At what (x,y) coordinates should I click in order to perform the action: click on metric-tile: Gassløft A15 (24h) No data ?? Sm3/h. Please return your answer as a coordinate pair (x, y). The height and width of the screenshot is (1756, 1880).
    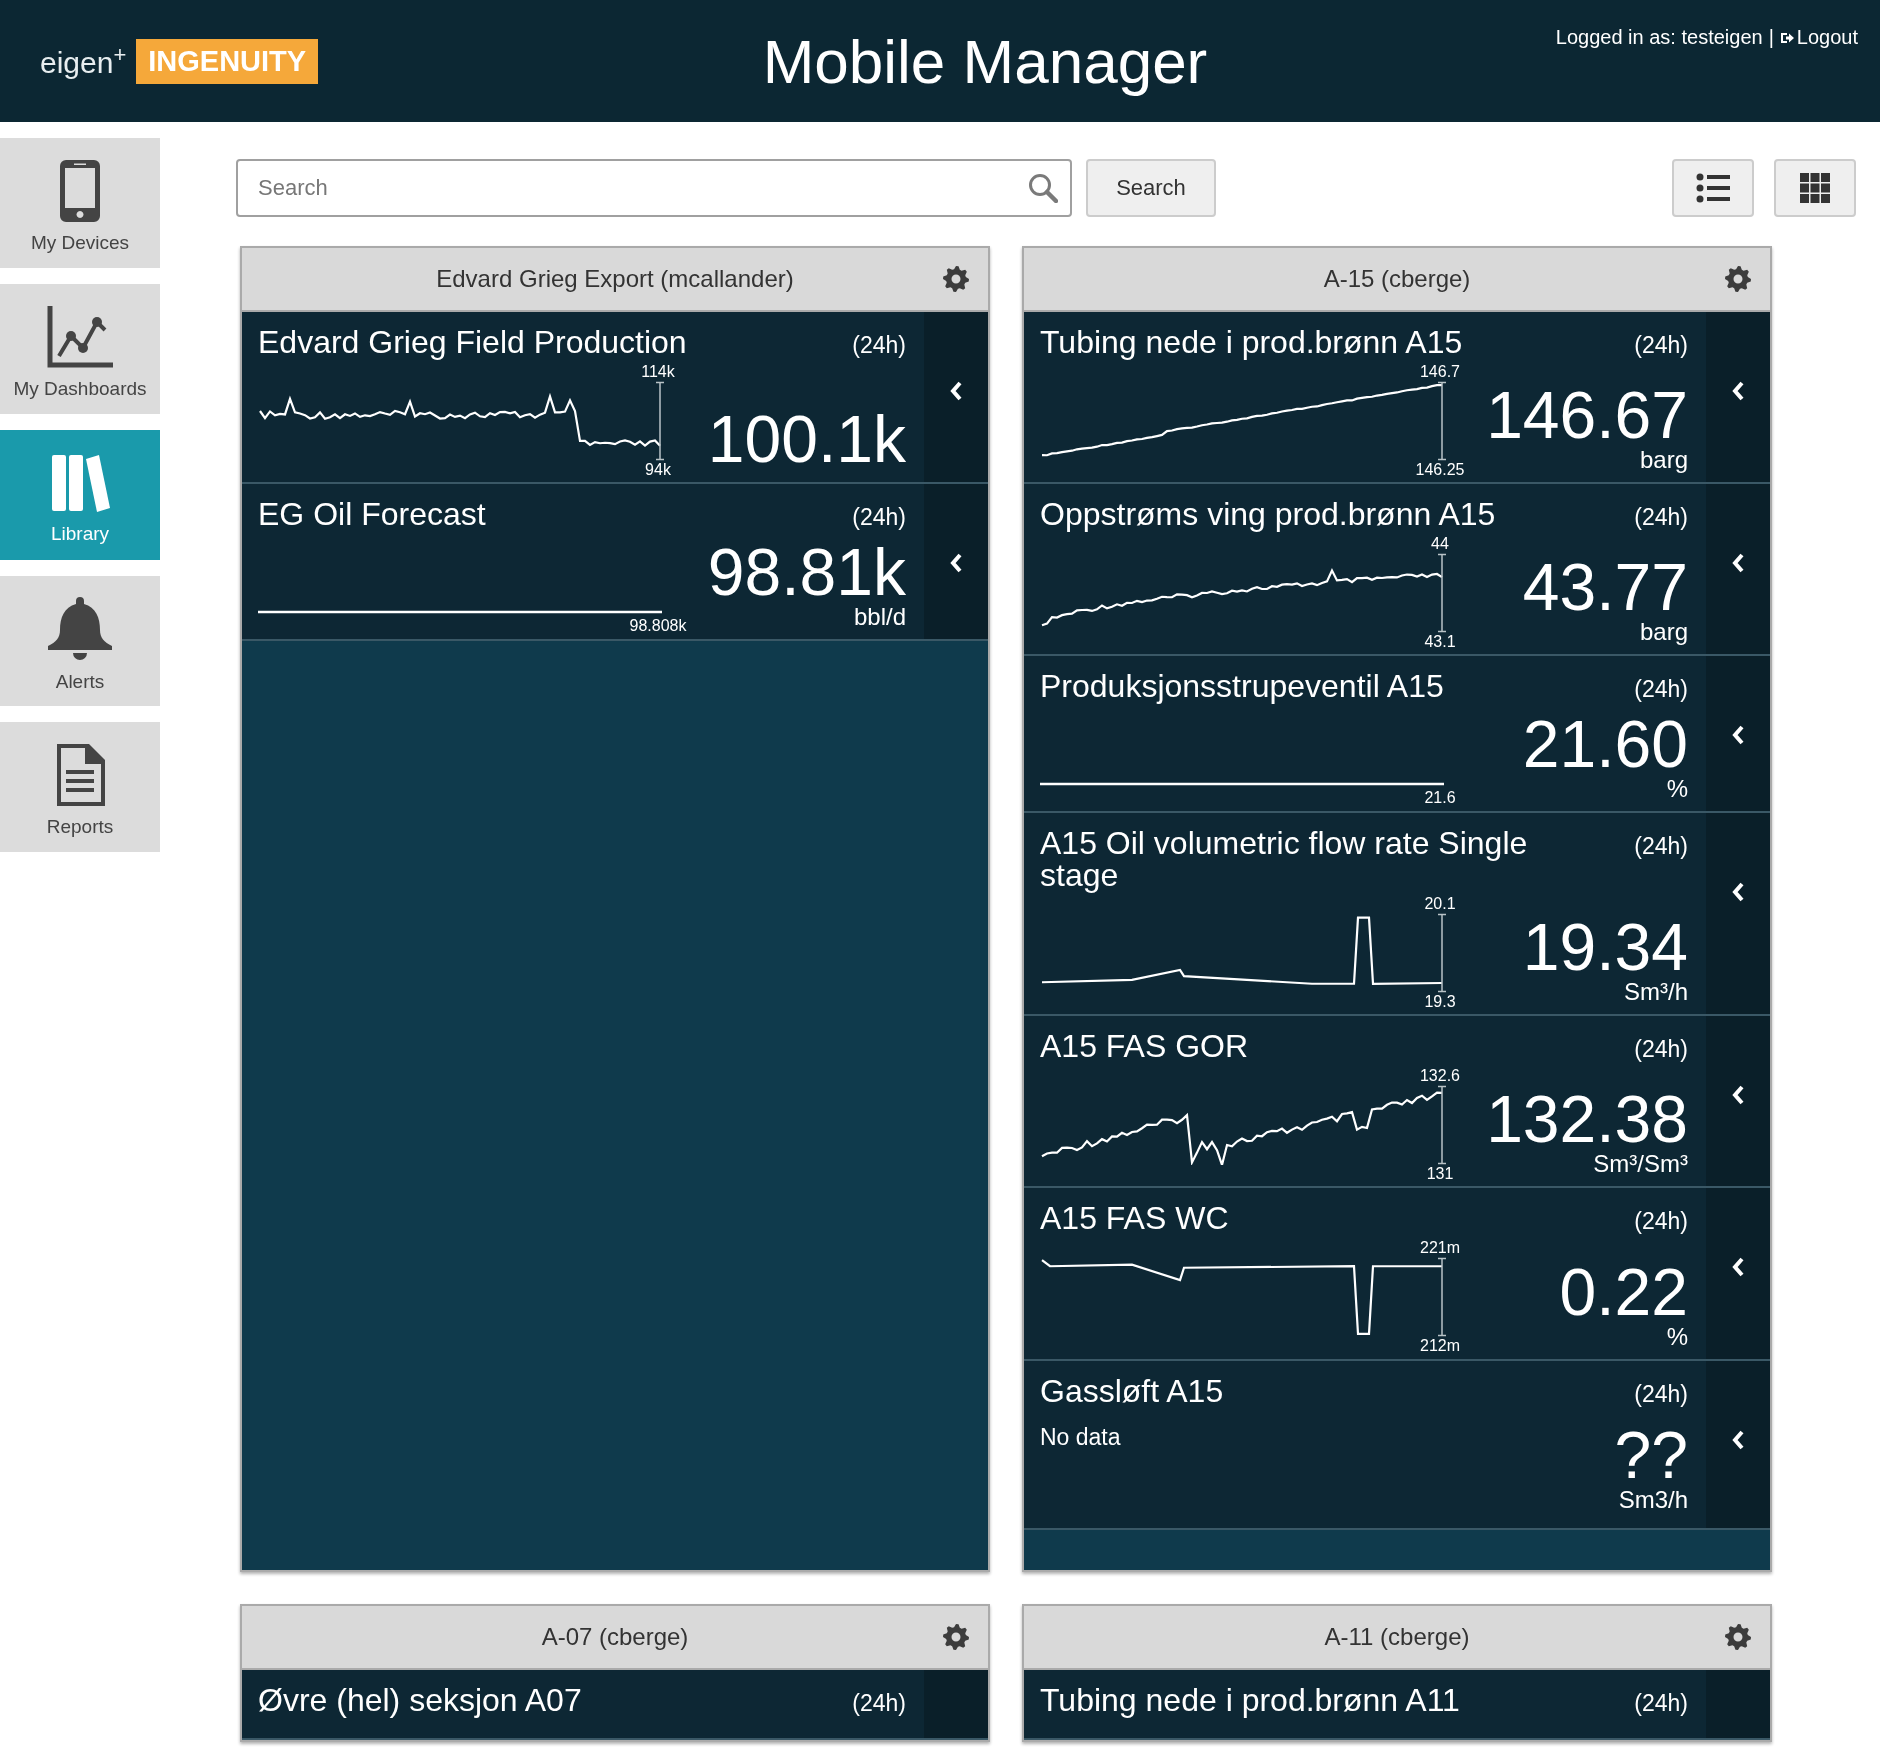
    Looking at the image, I should click on (1397, 1445).